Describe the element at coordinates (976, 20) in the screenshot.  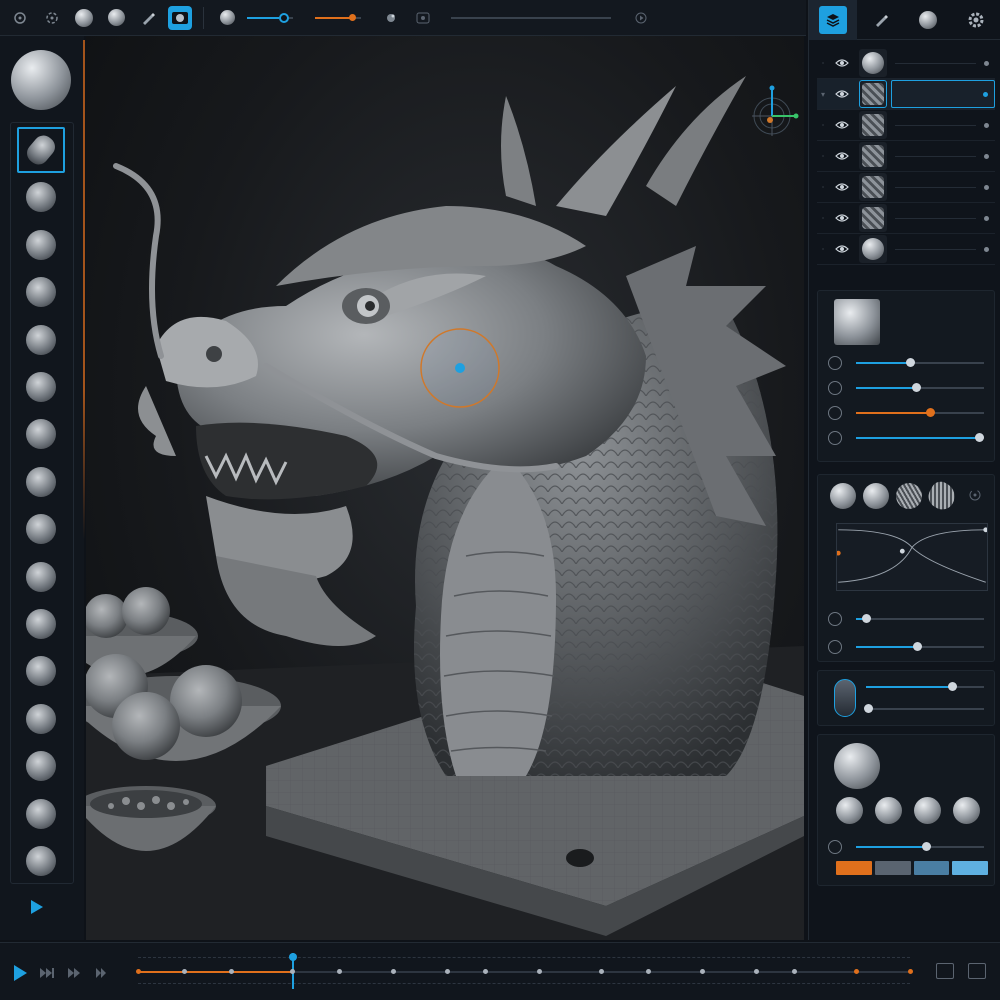
I see `settings-tab-icon` at that location.